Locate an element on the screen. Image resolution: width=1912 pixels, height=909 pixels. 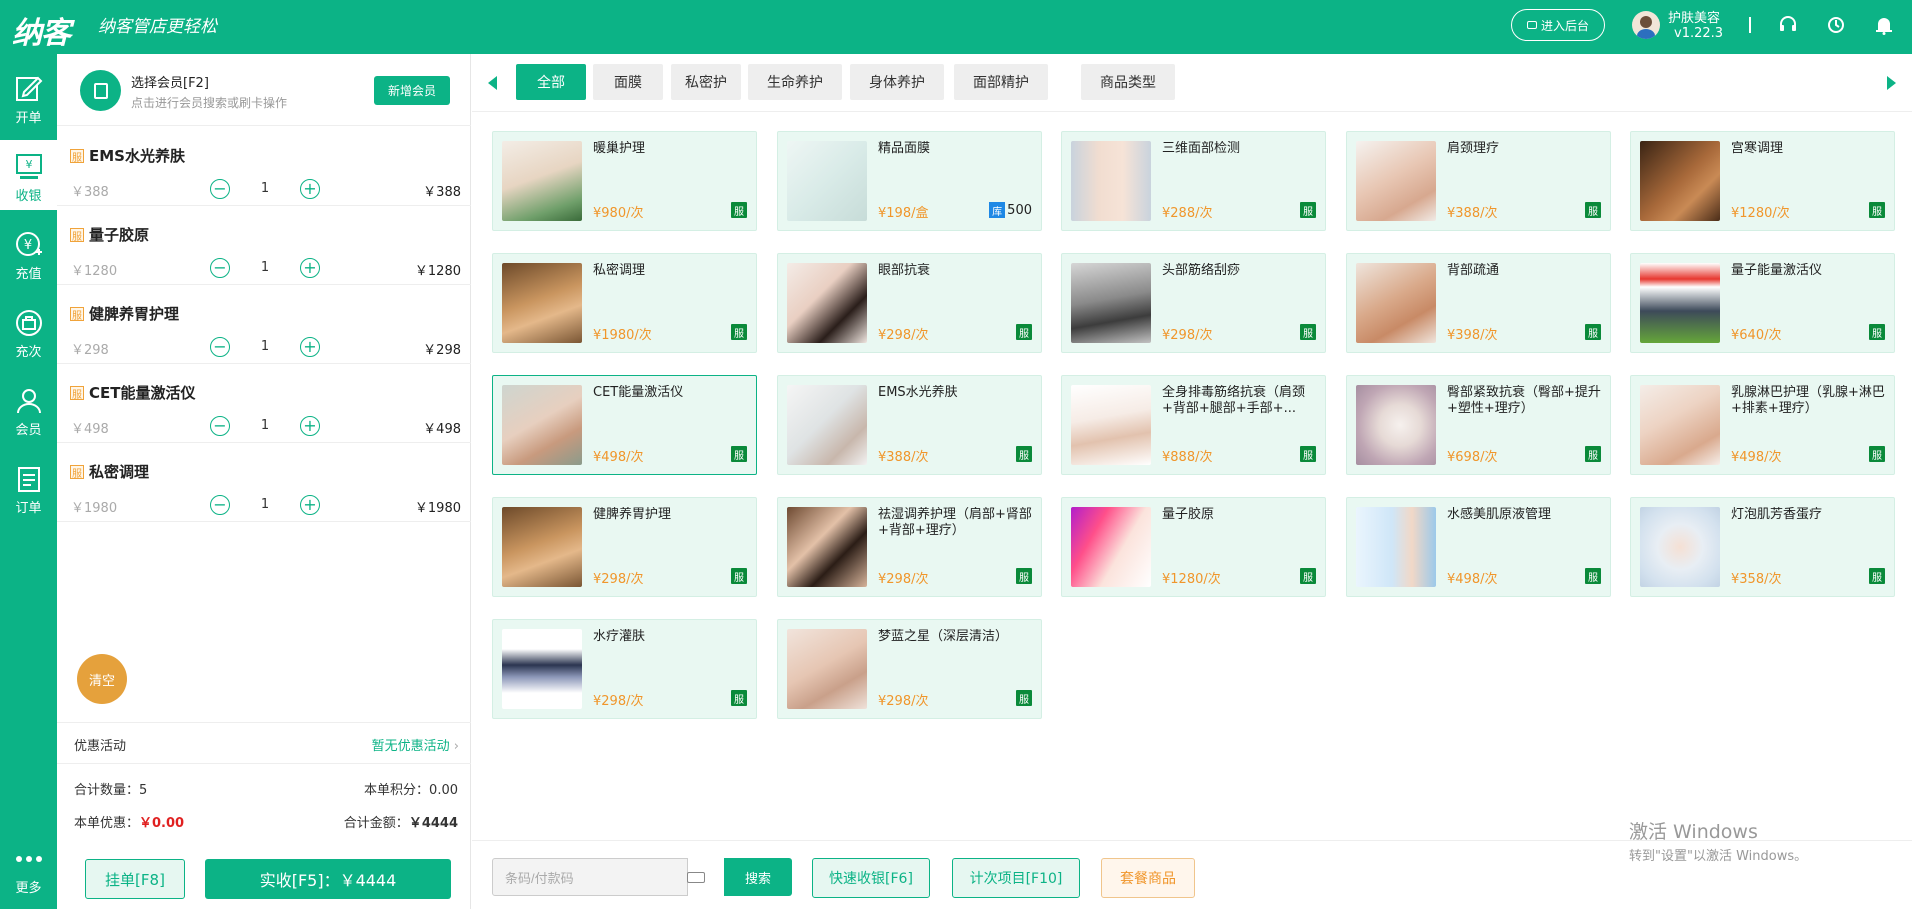
cart-row: 服 EMS水光养肤 ￥388 − 1 + ￥388 is located at coordinates (264, 166).